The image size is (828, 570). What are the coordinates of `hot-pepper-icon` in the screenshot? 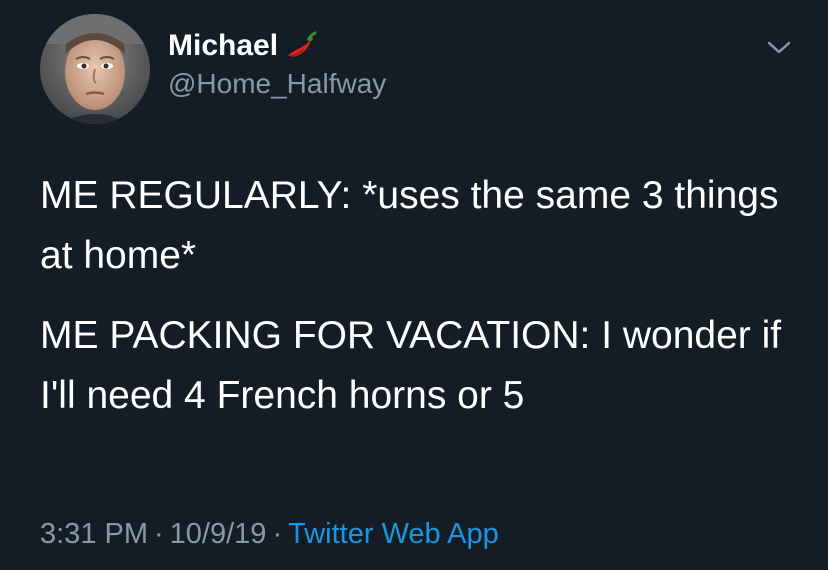 It's located at (302, 44).